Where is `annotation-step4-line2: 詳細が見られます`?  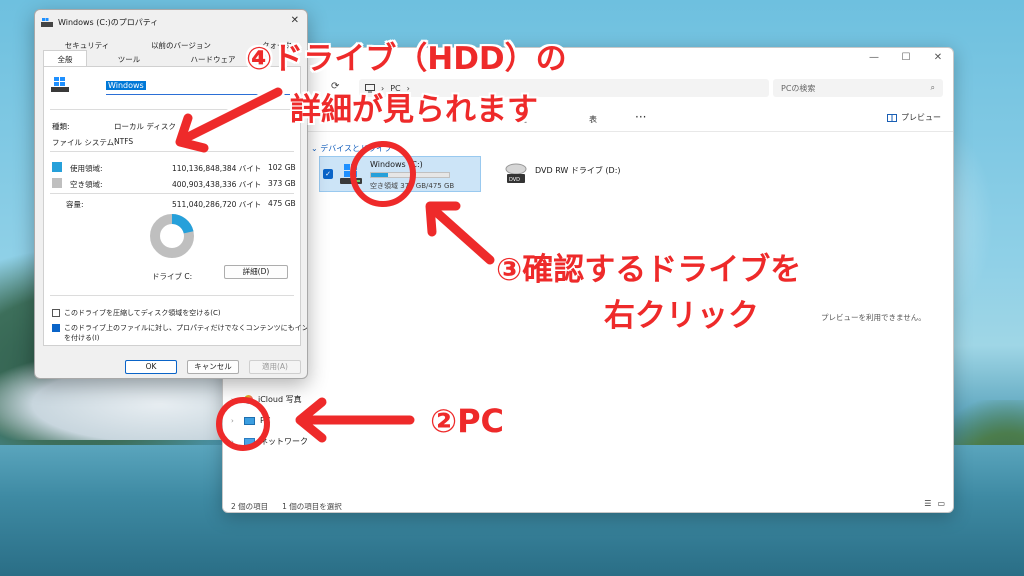 annotation-step4-line2: 詳細が見られます is located at coordinates (414, 110).